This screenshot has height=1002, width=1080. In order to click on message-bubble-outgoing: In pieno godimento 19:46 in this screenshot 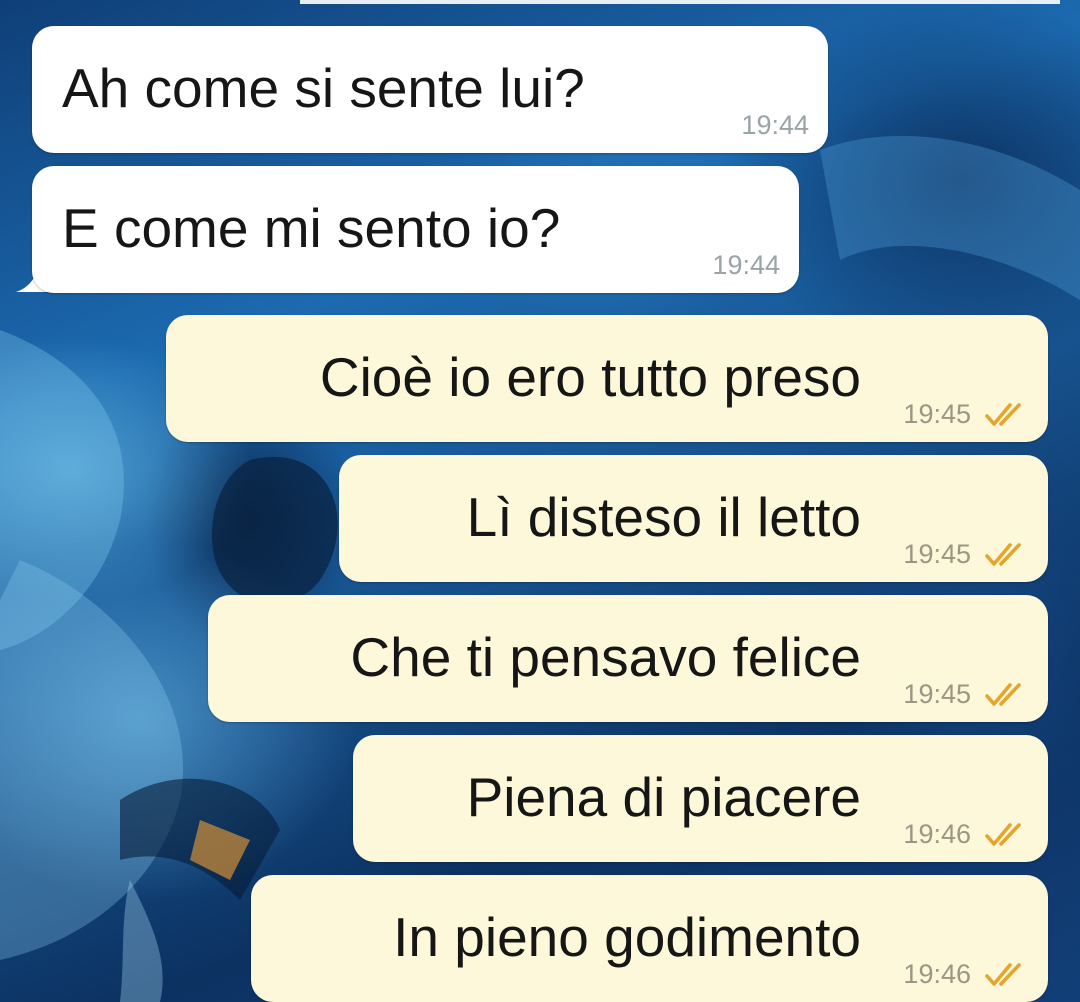, I will do `click(649, 938)`.